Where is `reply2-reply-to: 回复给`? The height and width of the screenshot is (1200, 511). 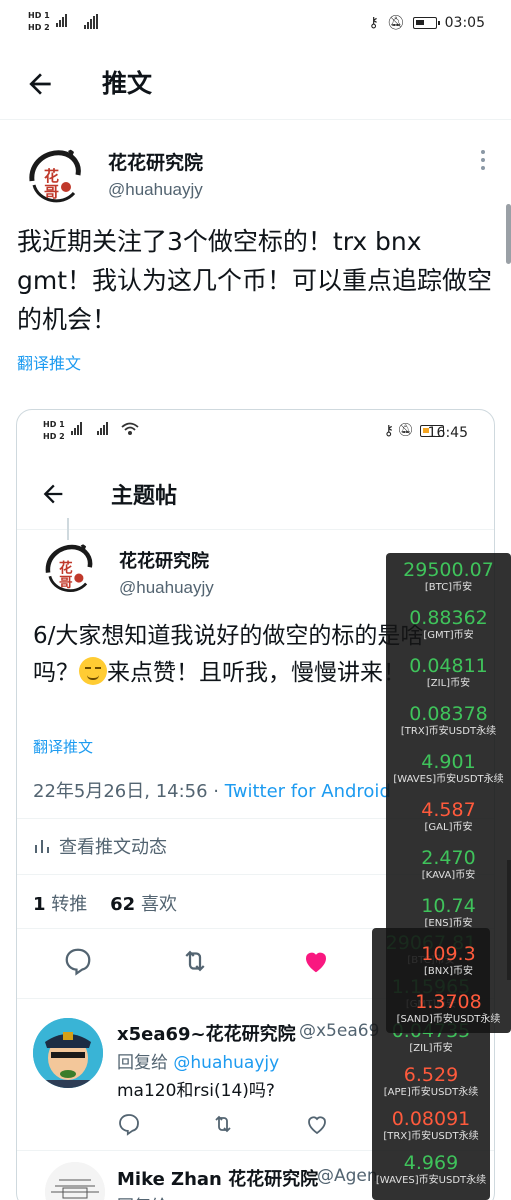
reply2-reply-to: 回复给 is located at coordinates (142, 1196).